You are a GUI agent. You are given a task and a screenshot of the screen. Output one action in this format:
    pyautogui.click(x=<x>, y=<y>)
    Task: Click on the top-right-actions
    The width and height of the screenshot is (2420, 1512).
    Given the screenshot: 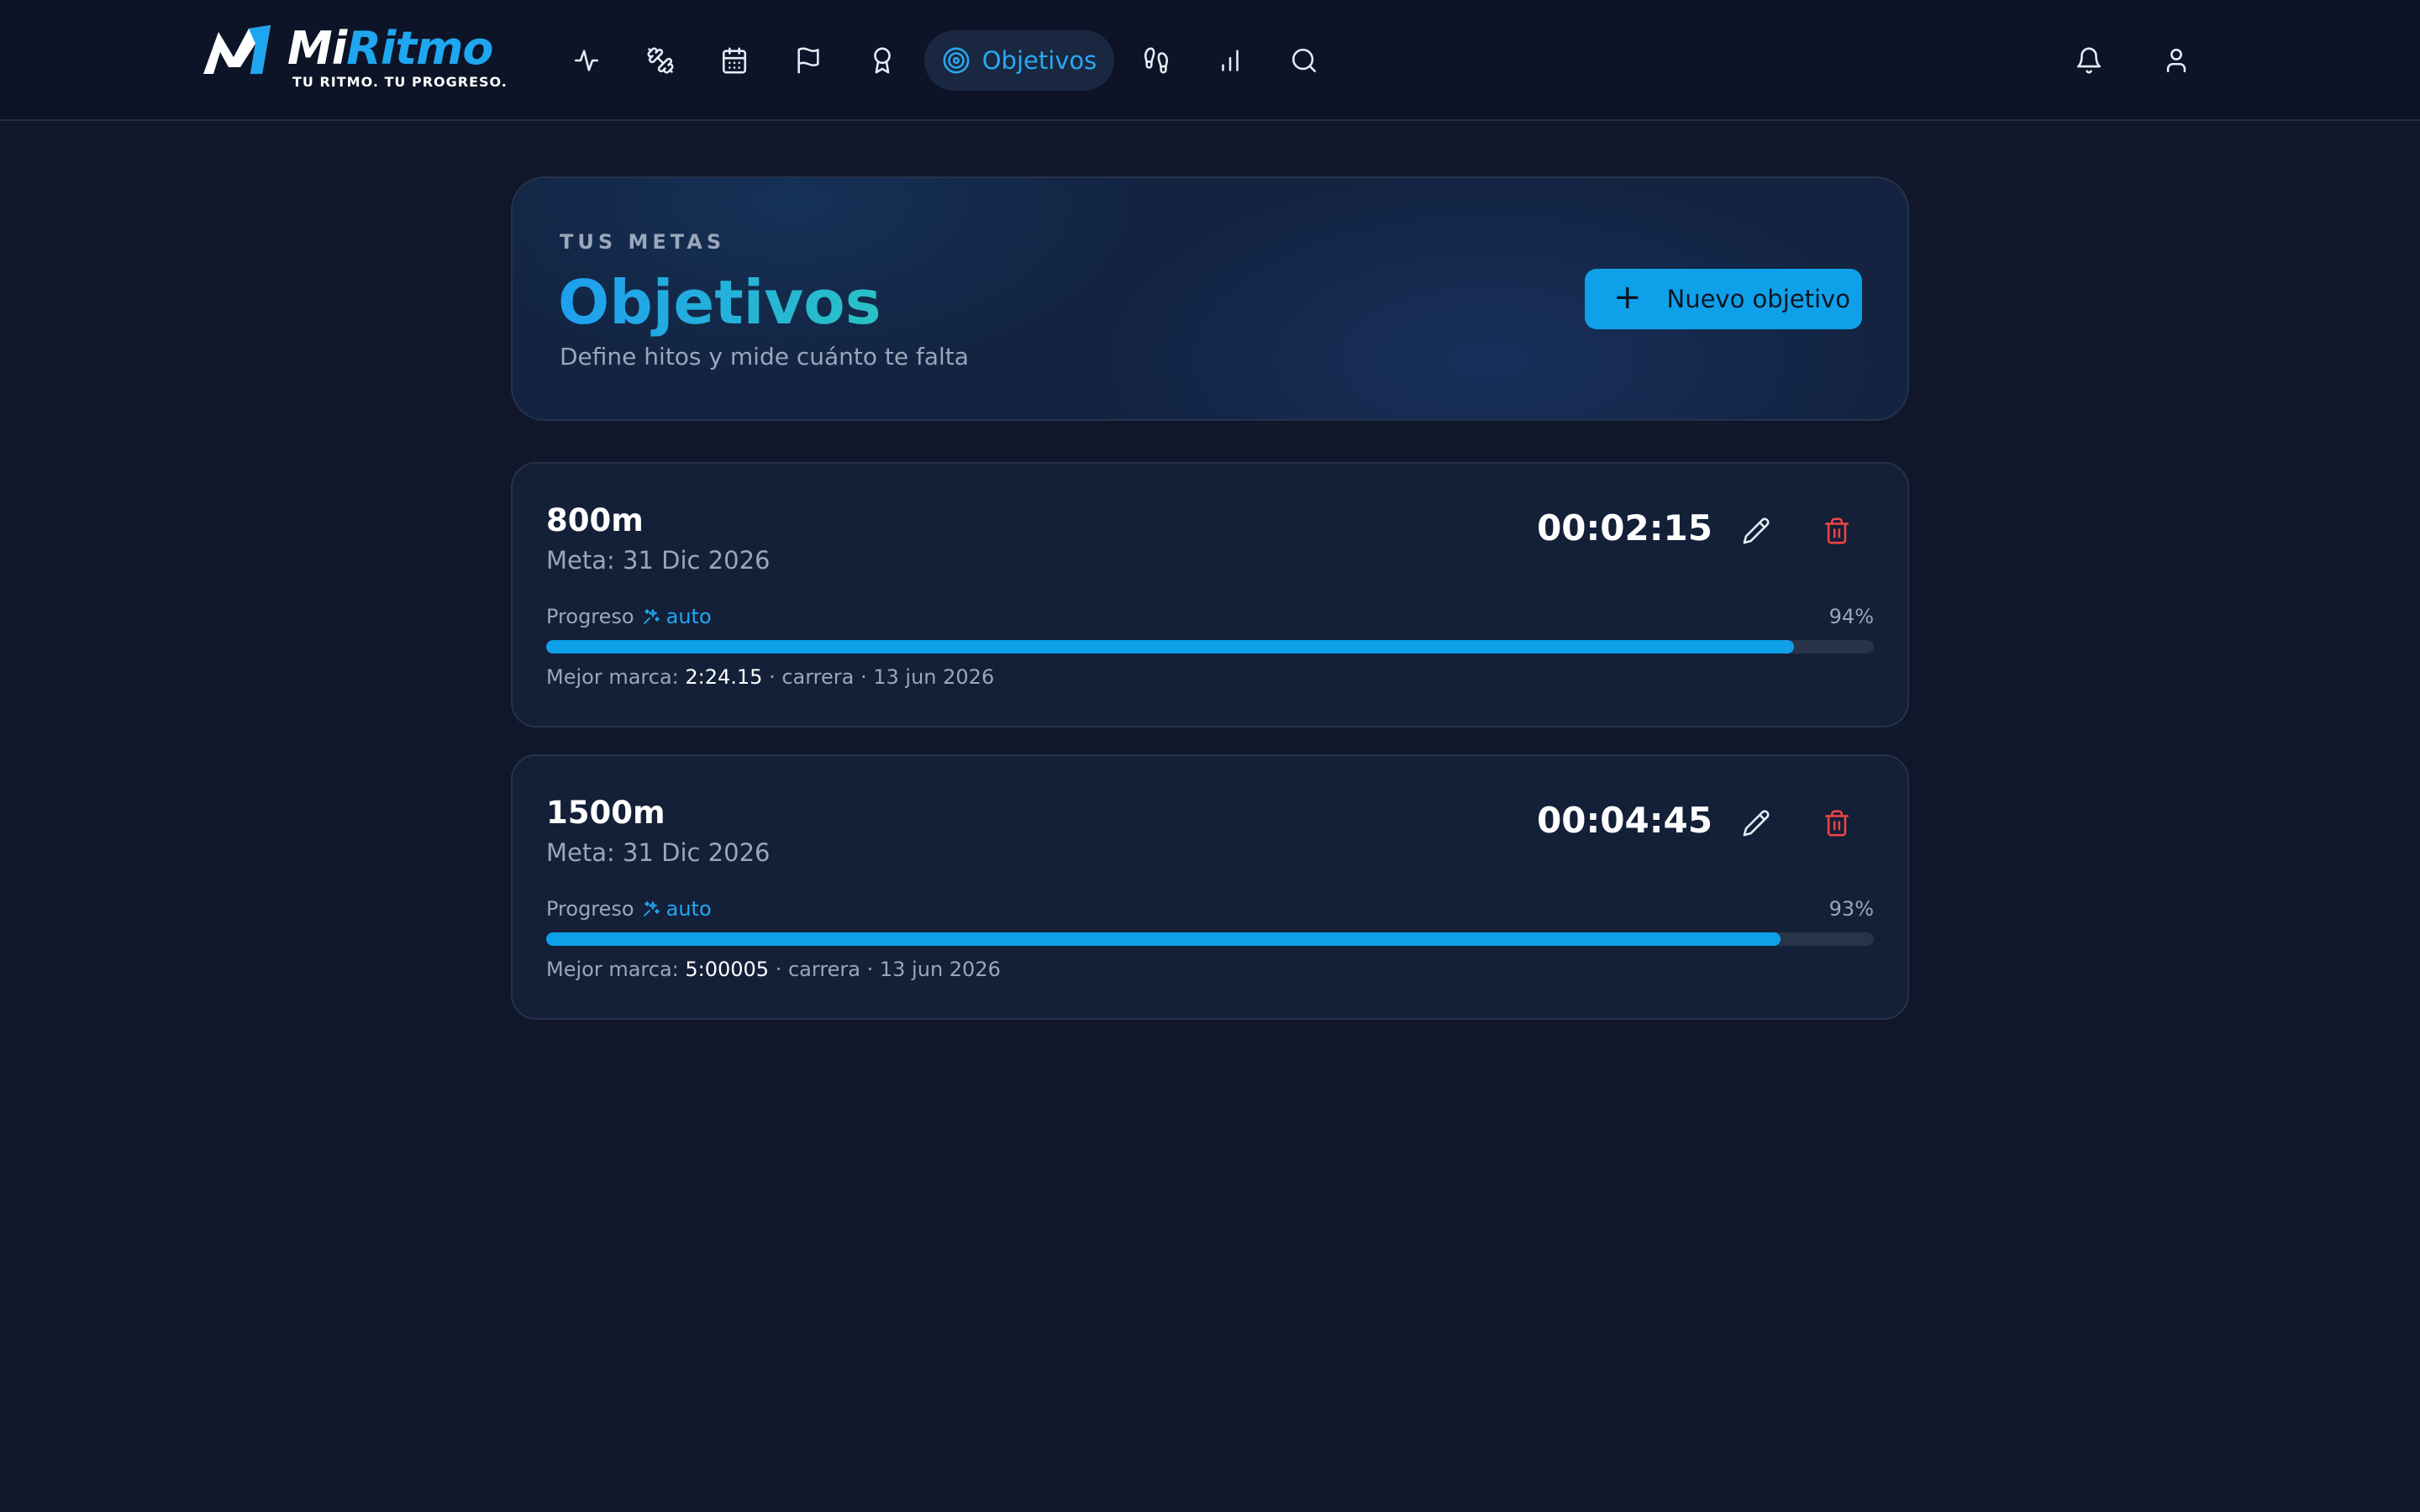 What is the action you would take?
    pyautogui.click(x=2132, y=60)
    